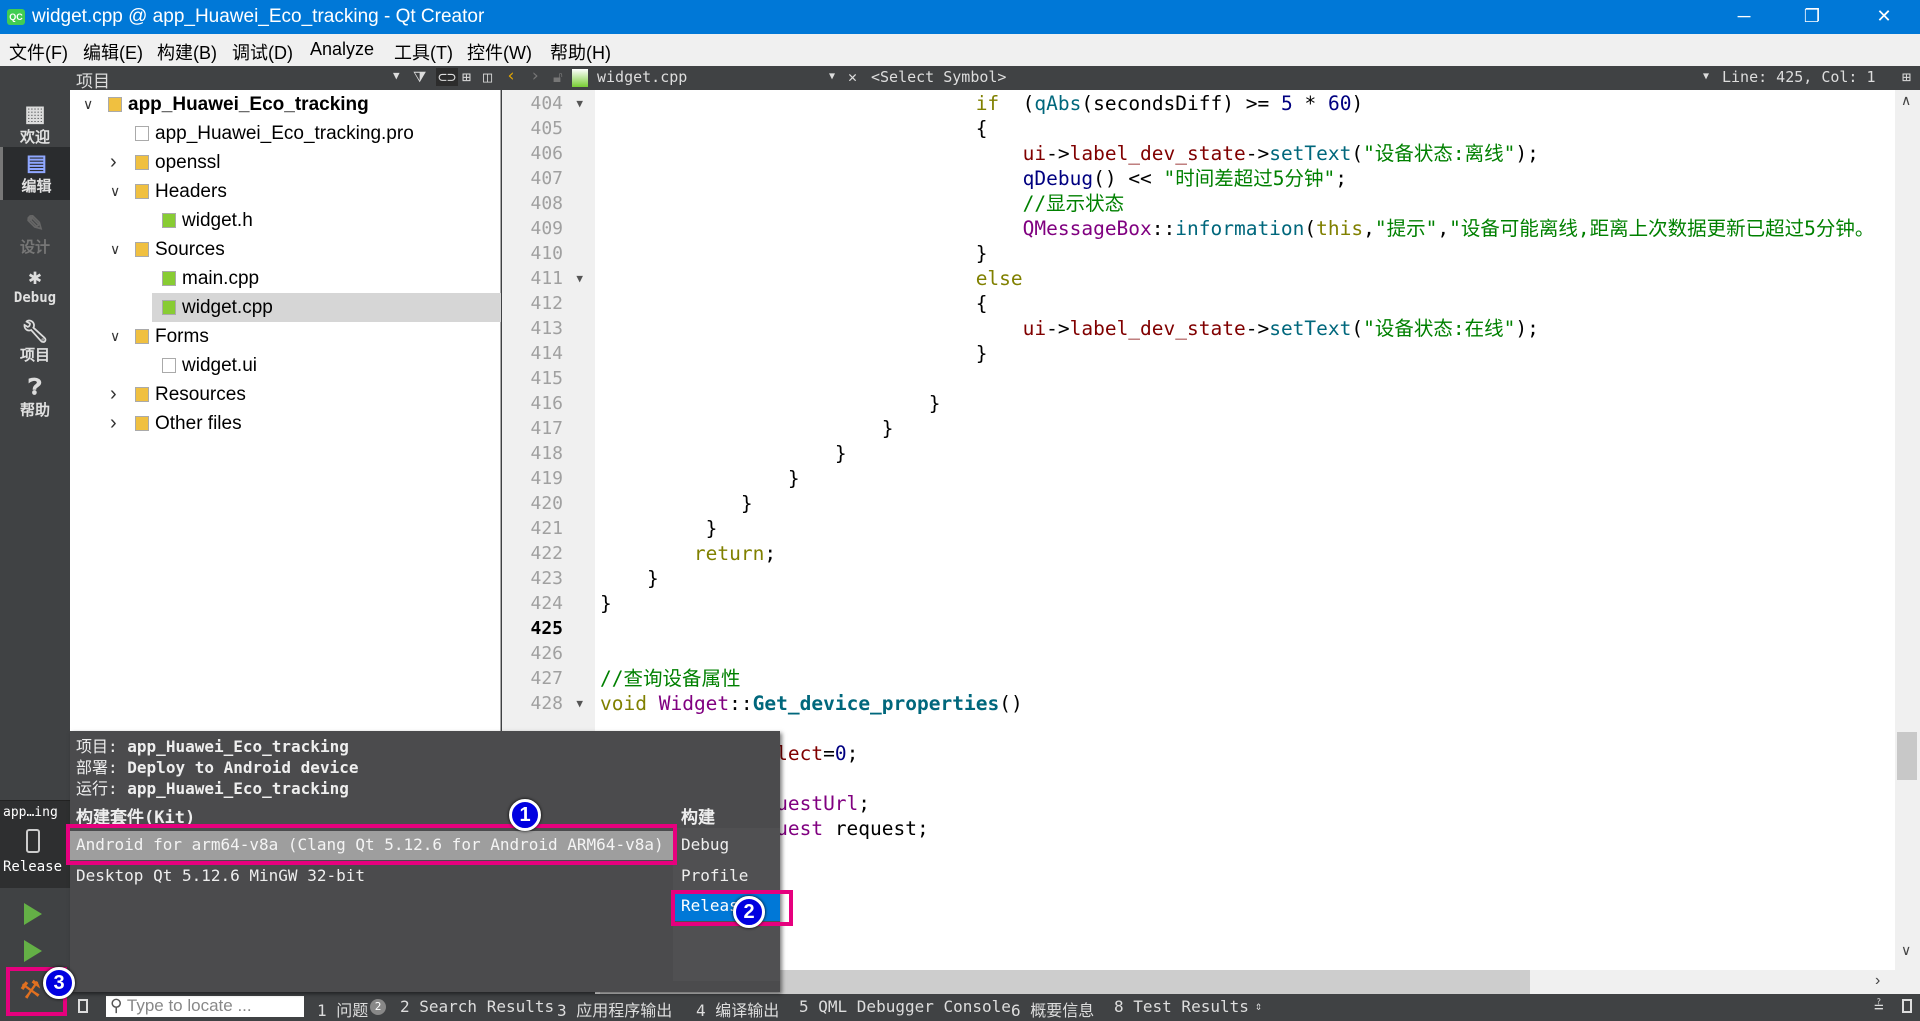 The height and width of the screenshot is (1021, 1920). Describe the element at coordinates (466, 77) in the screenshot. I see `split-icon: ⊞` at that location.